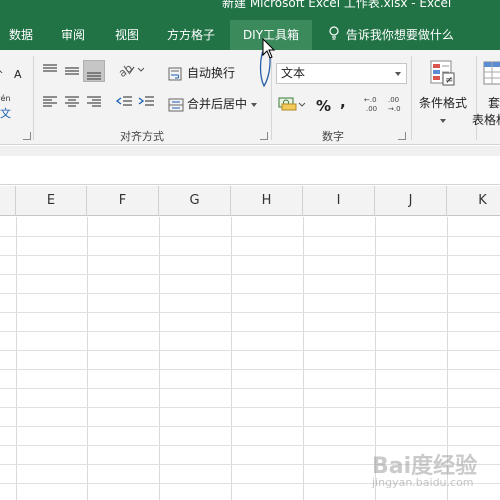 This screenshot has height=500, width=500. What do you see at coordinates (490, 73) in the screenshot?
I see `format-table-icon` at bounding box center [490, 73].